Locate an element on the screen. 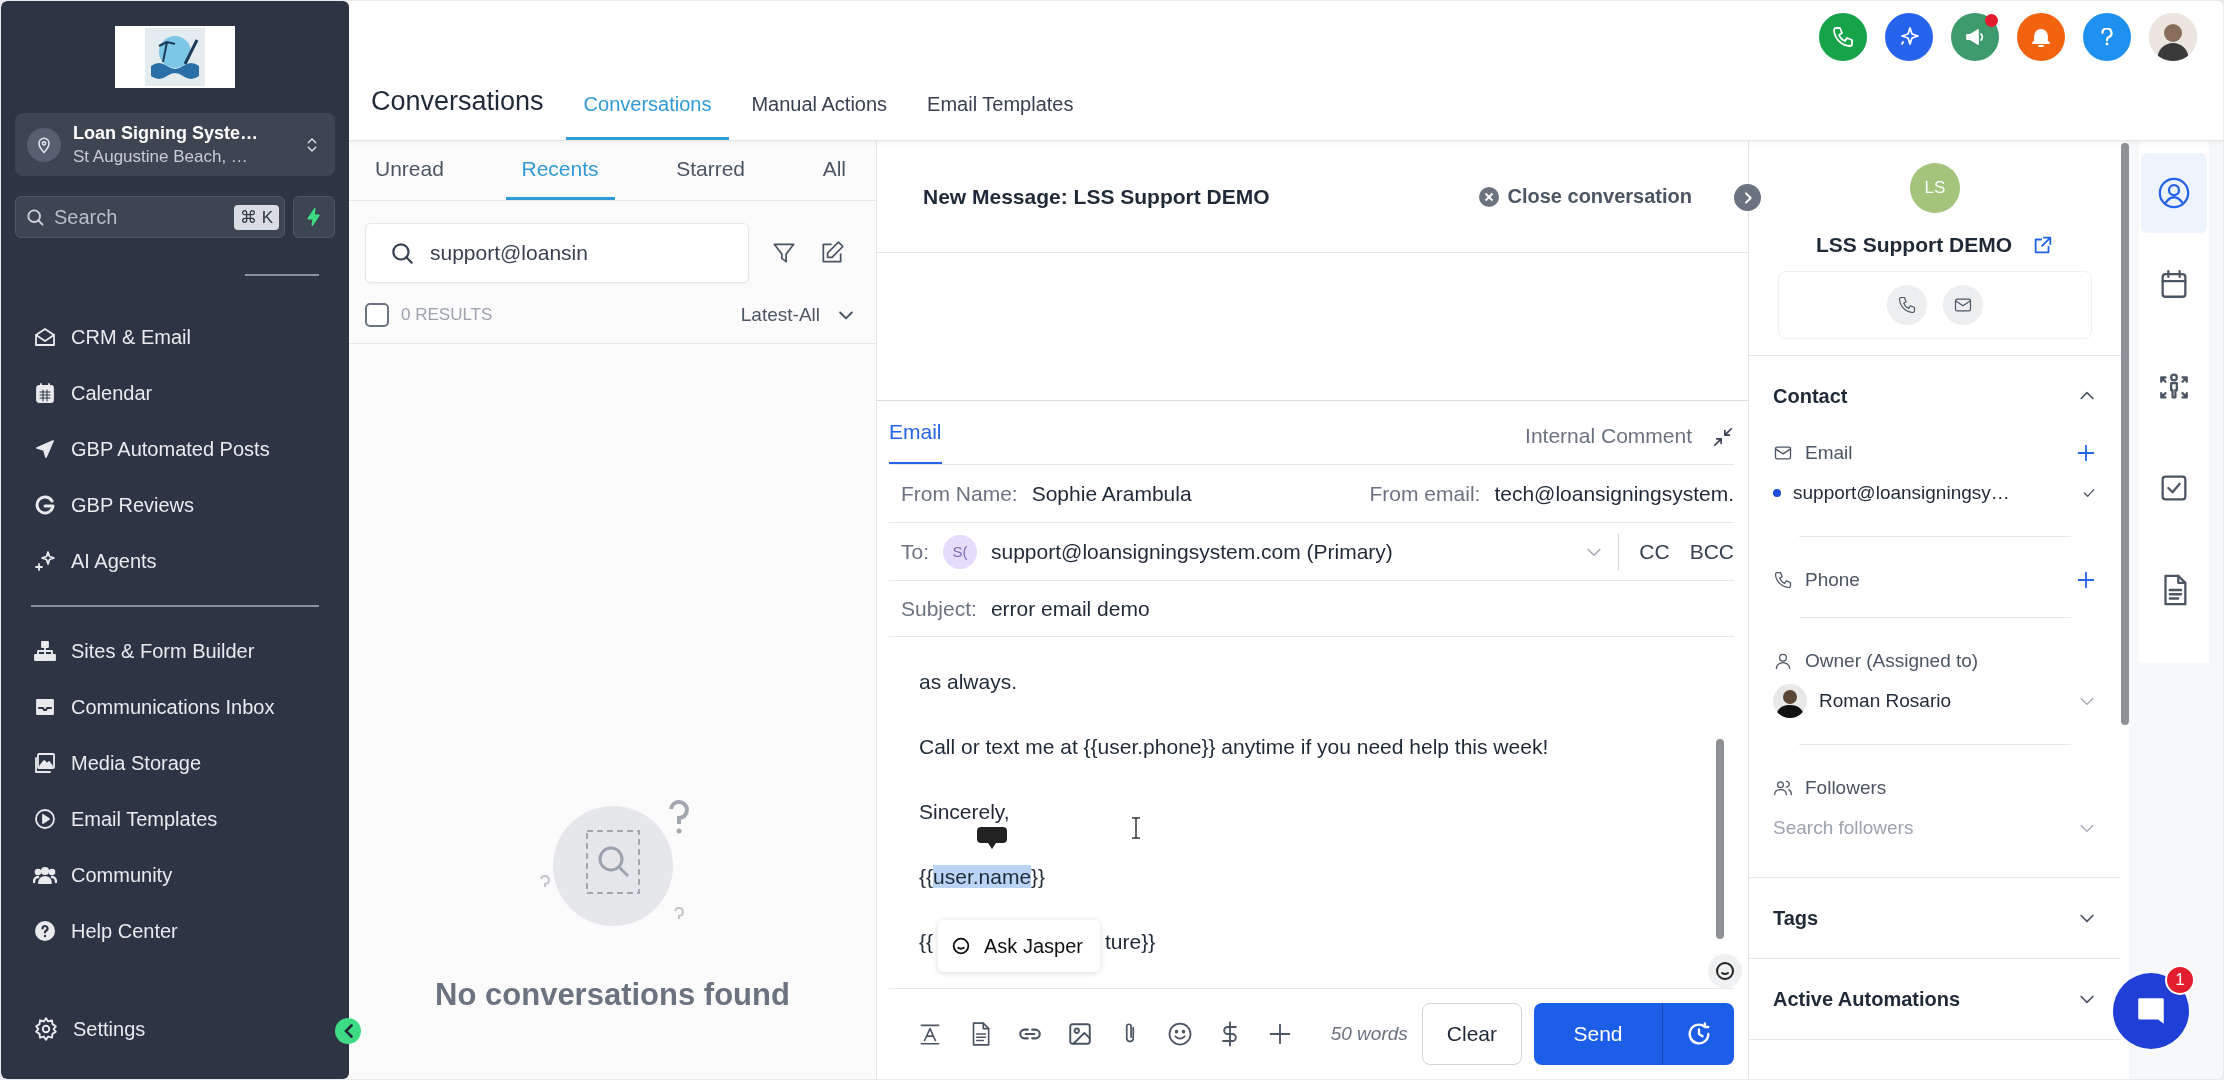  nav-item: CRM & Email is located at coordinates (175, 337).